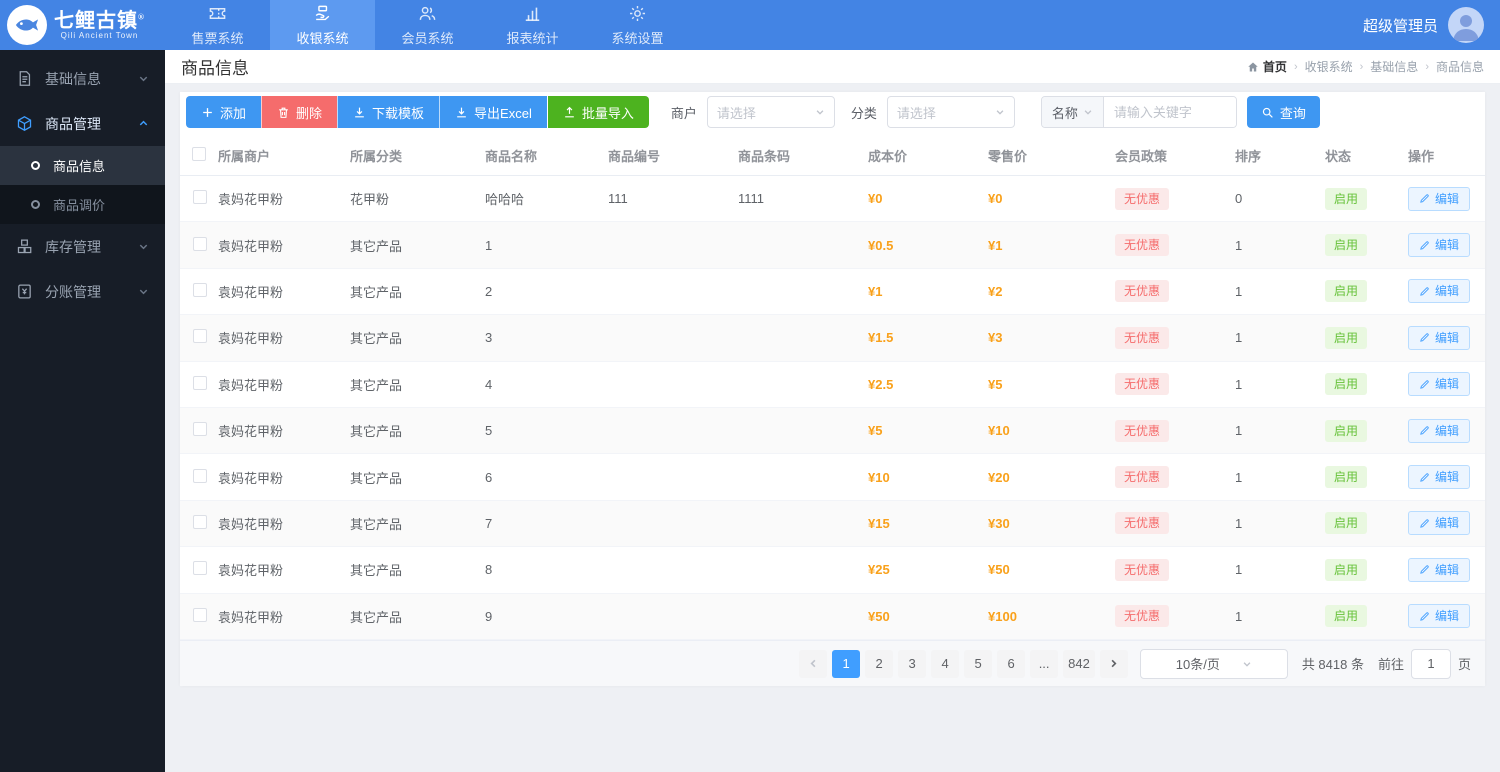 The height and width of the screenshot is (772, 1500). I want to click on pos-icon, so click(322, 13).